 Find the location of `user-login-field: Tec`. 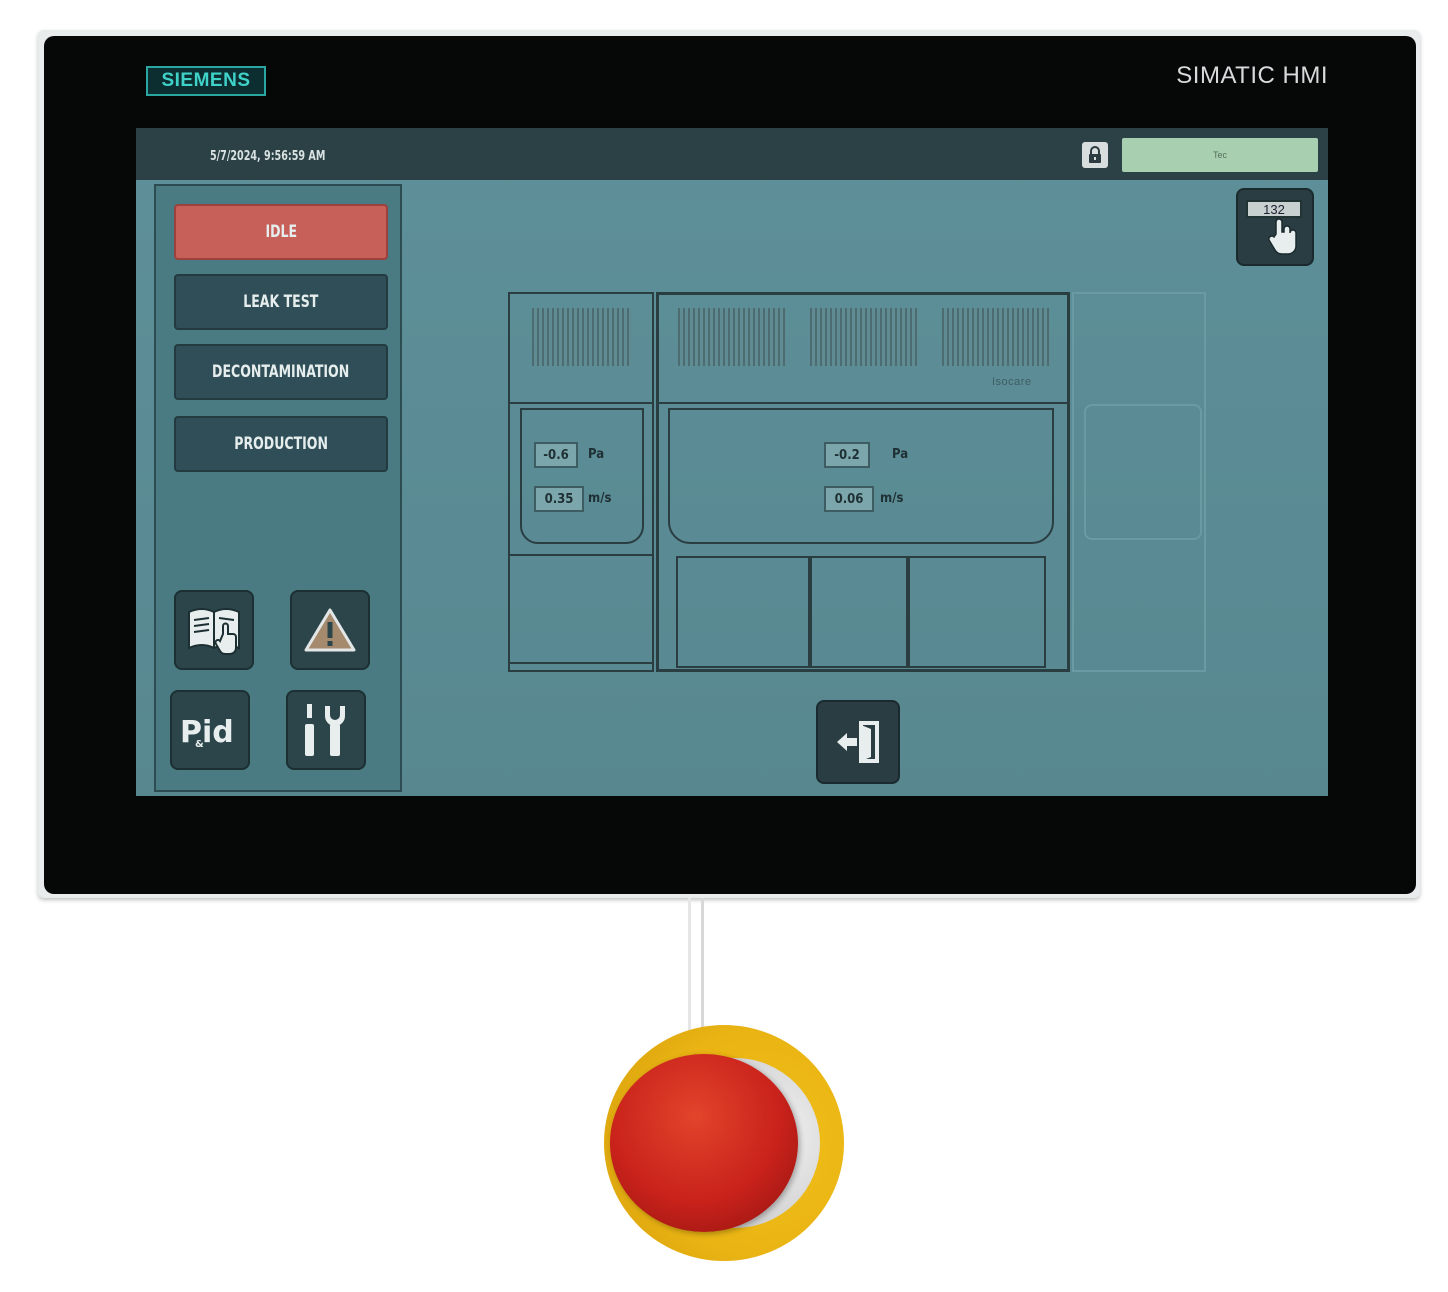

user-login-field: Tec is located at coordinates (1220, 155).